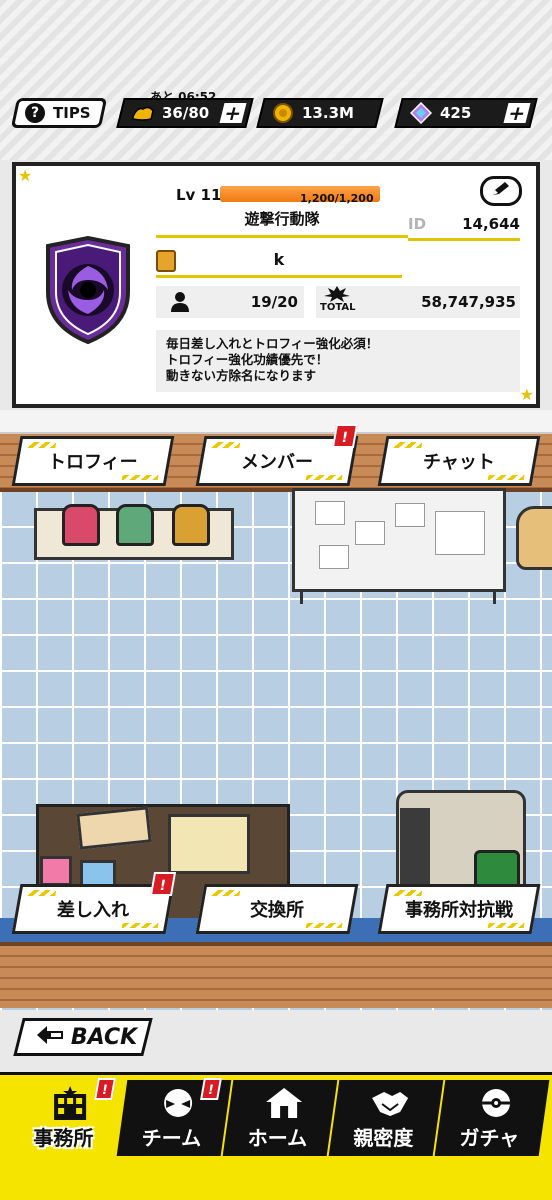 The width and height of the screenshot is (552, 1200). Describe the element at coordinates (338, 299) in the screenshot. I see `total-burst-icon: TOTAL` at that location.